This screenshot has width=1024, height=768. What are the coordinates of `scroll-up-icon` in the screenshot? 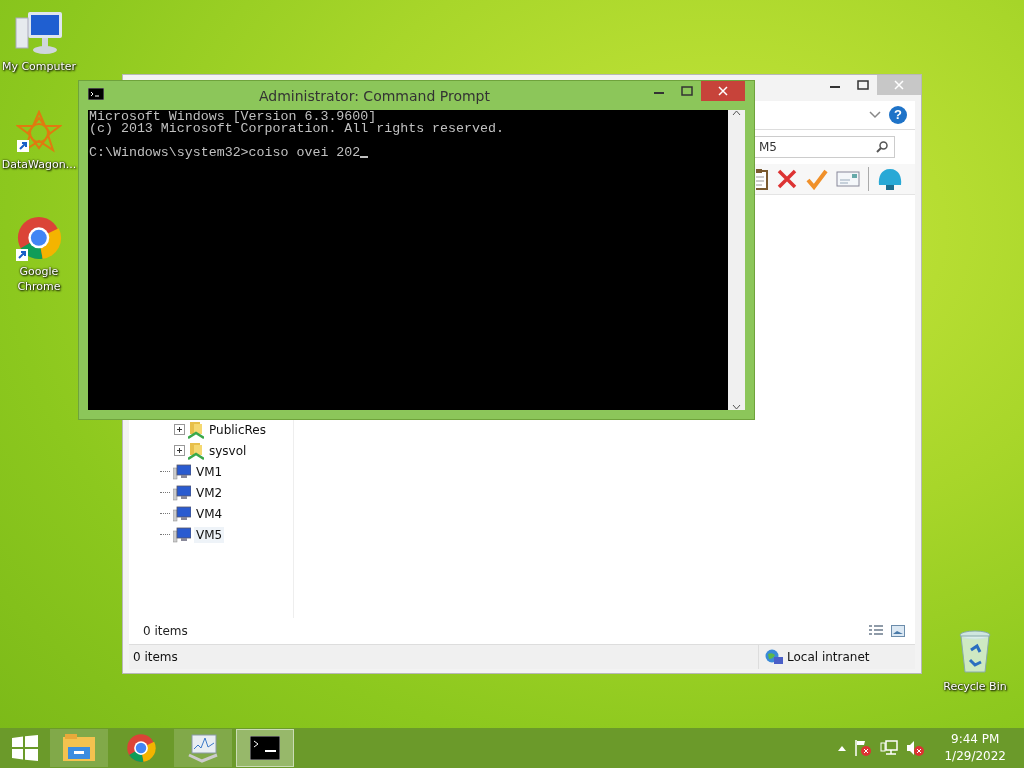 It's located at (736, 113).